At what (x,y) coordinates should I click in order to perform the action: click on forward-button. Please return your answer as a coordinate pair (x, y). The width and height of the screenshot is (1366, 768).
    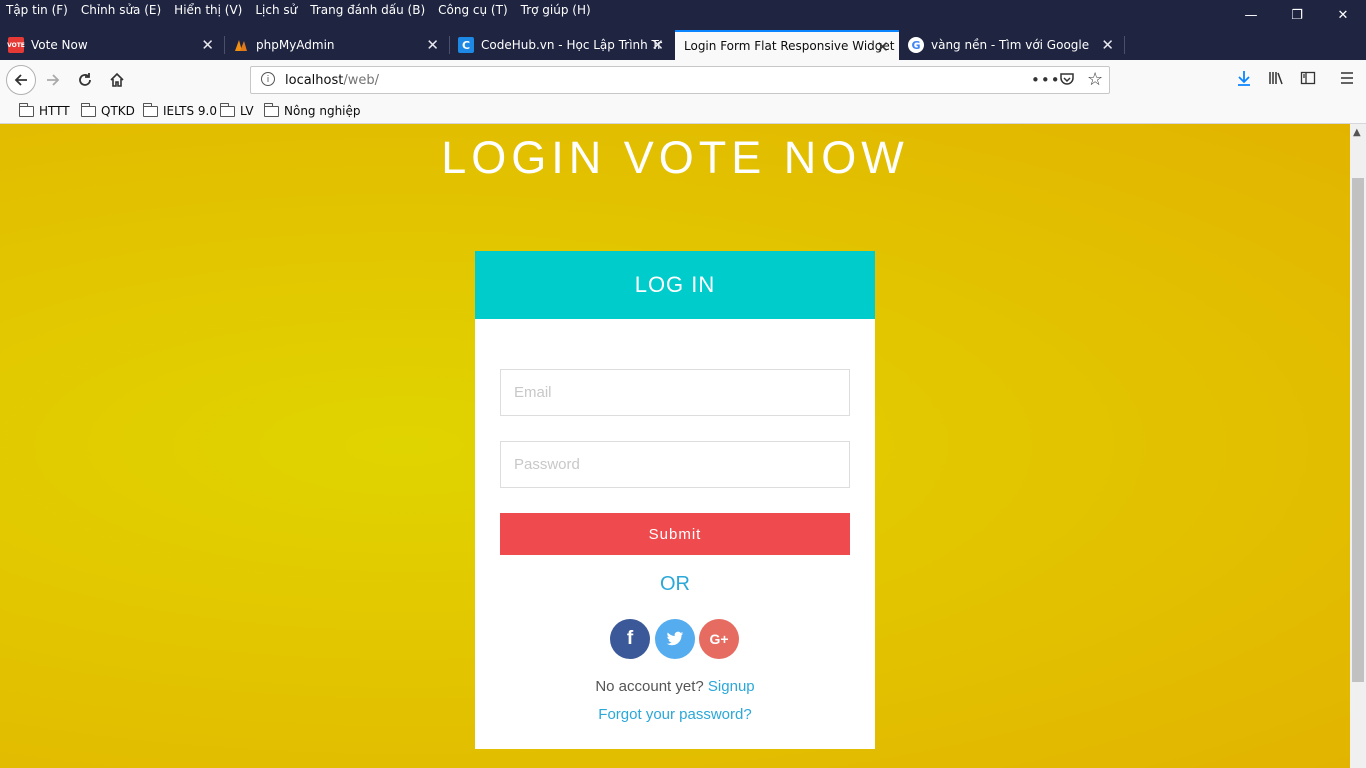
    Looking at the image, I should click on (53, 80).